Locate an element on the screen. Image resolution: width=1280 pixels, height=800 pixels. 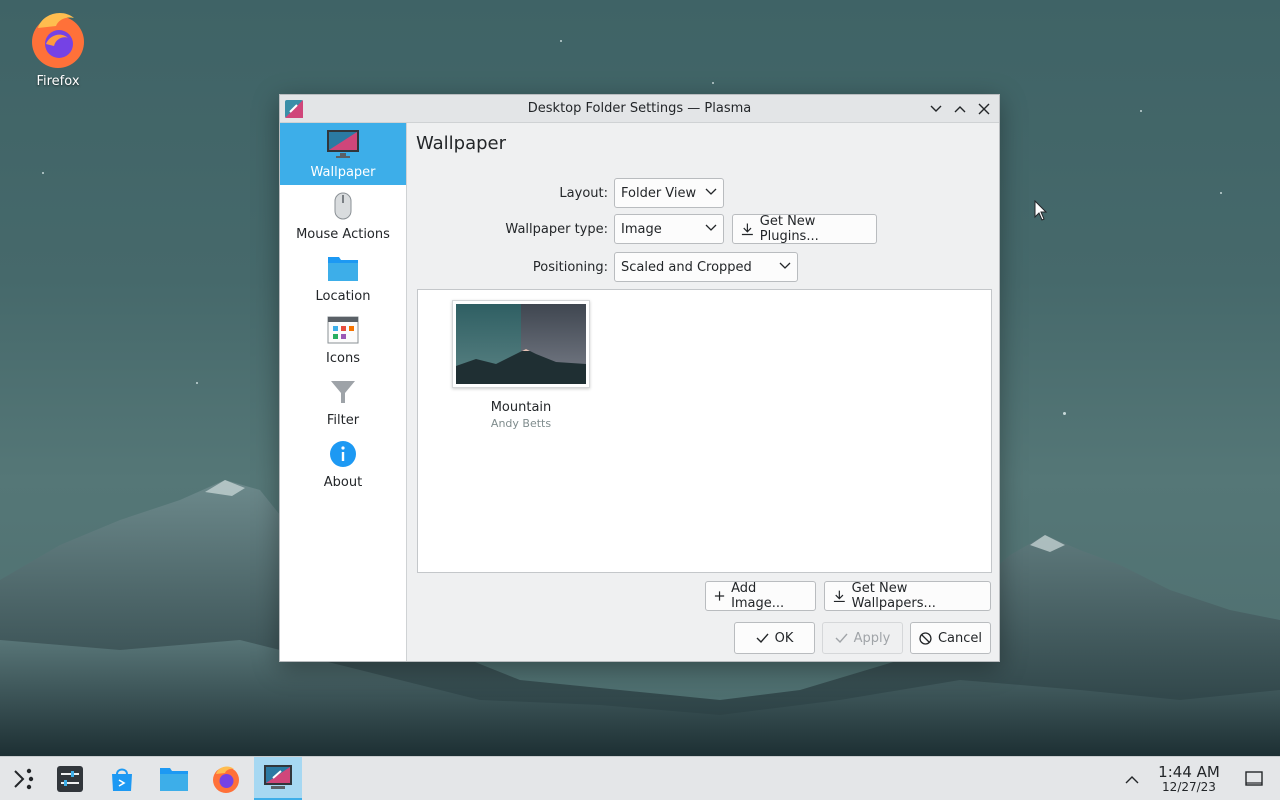
window-titlebar: Desktop Folder Settings — Plasma is located at coordinates (639, 109).